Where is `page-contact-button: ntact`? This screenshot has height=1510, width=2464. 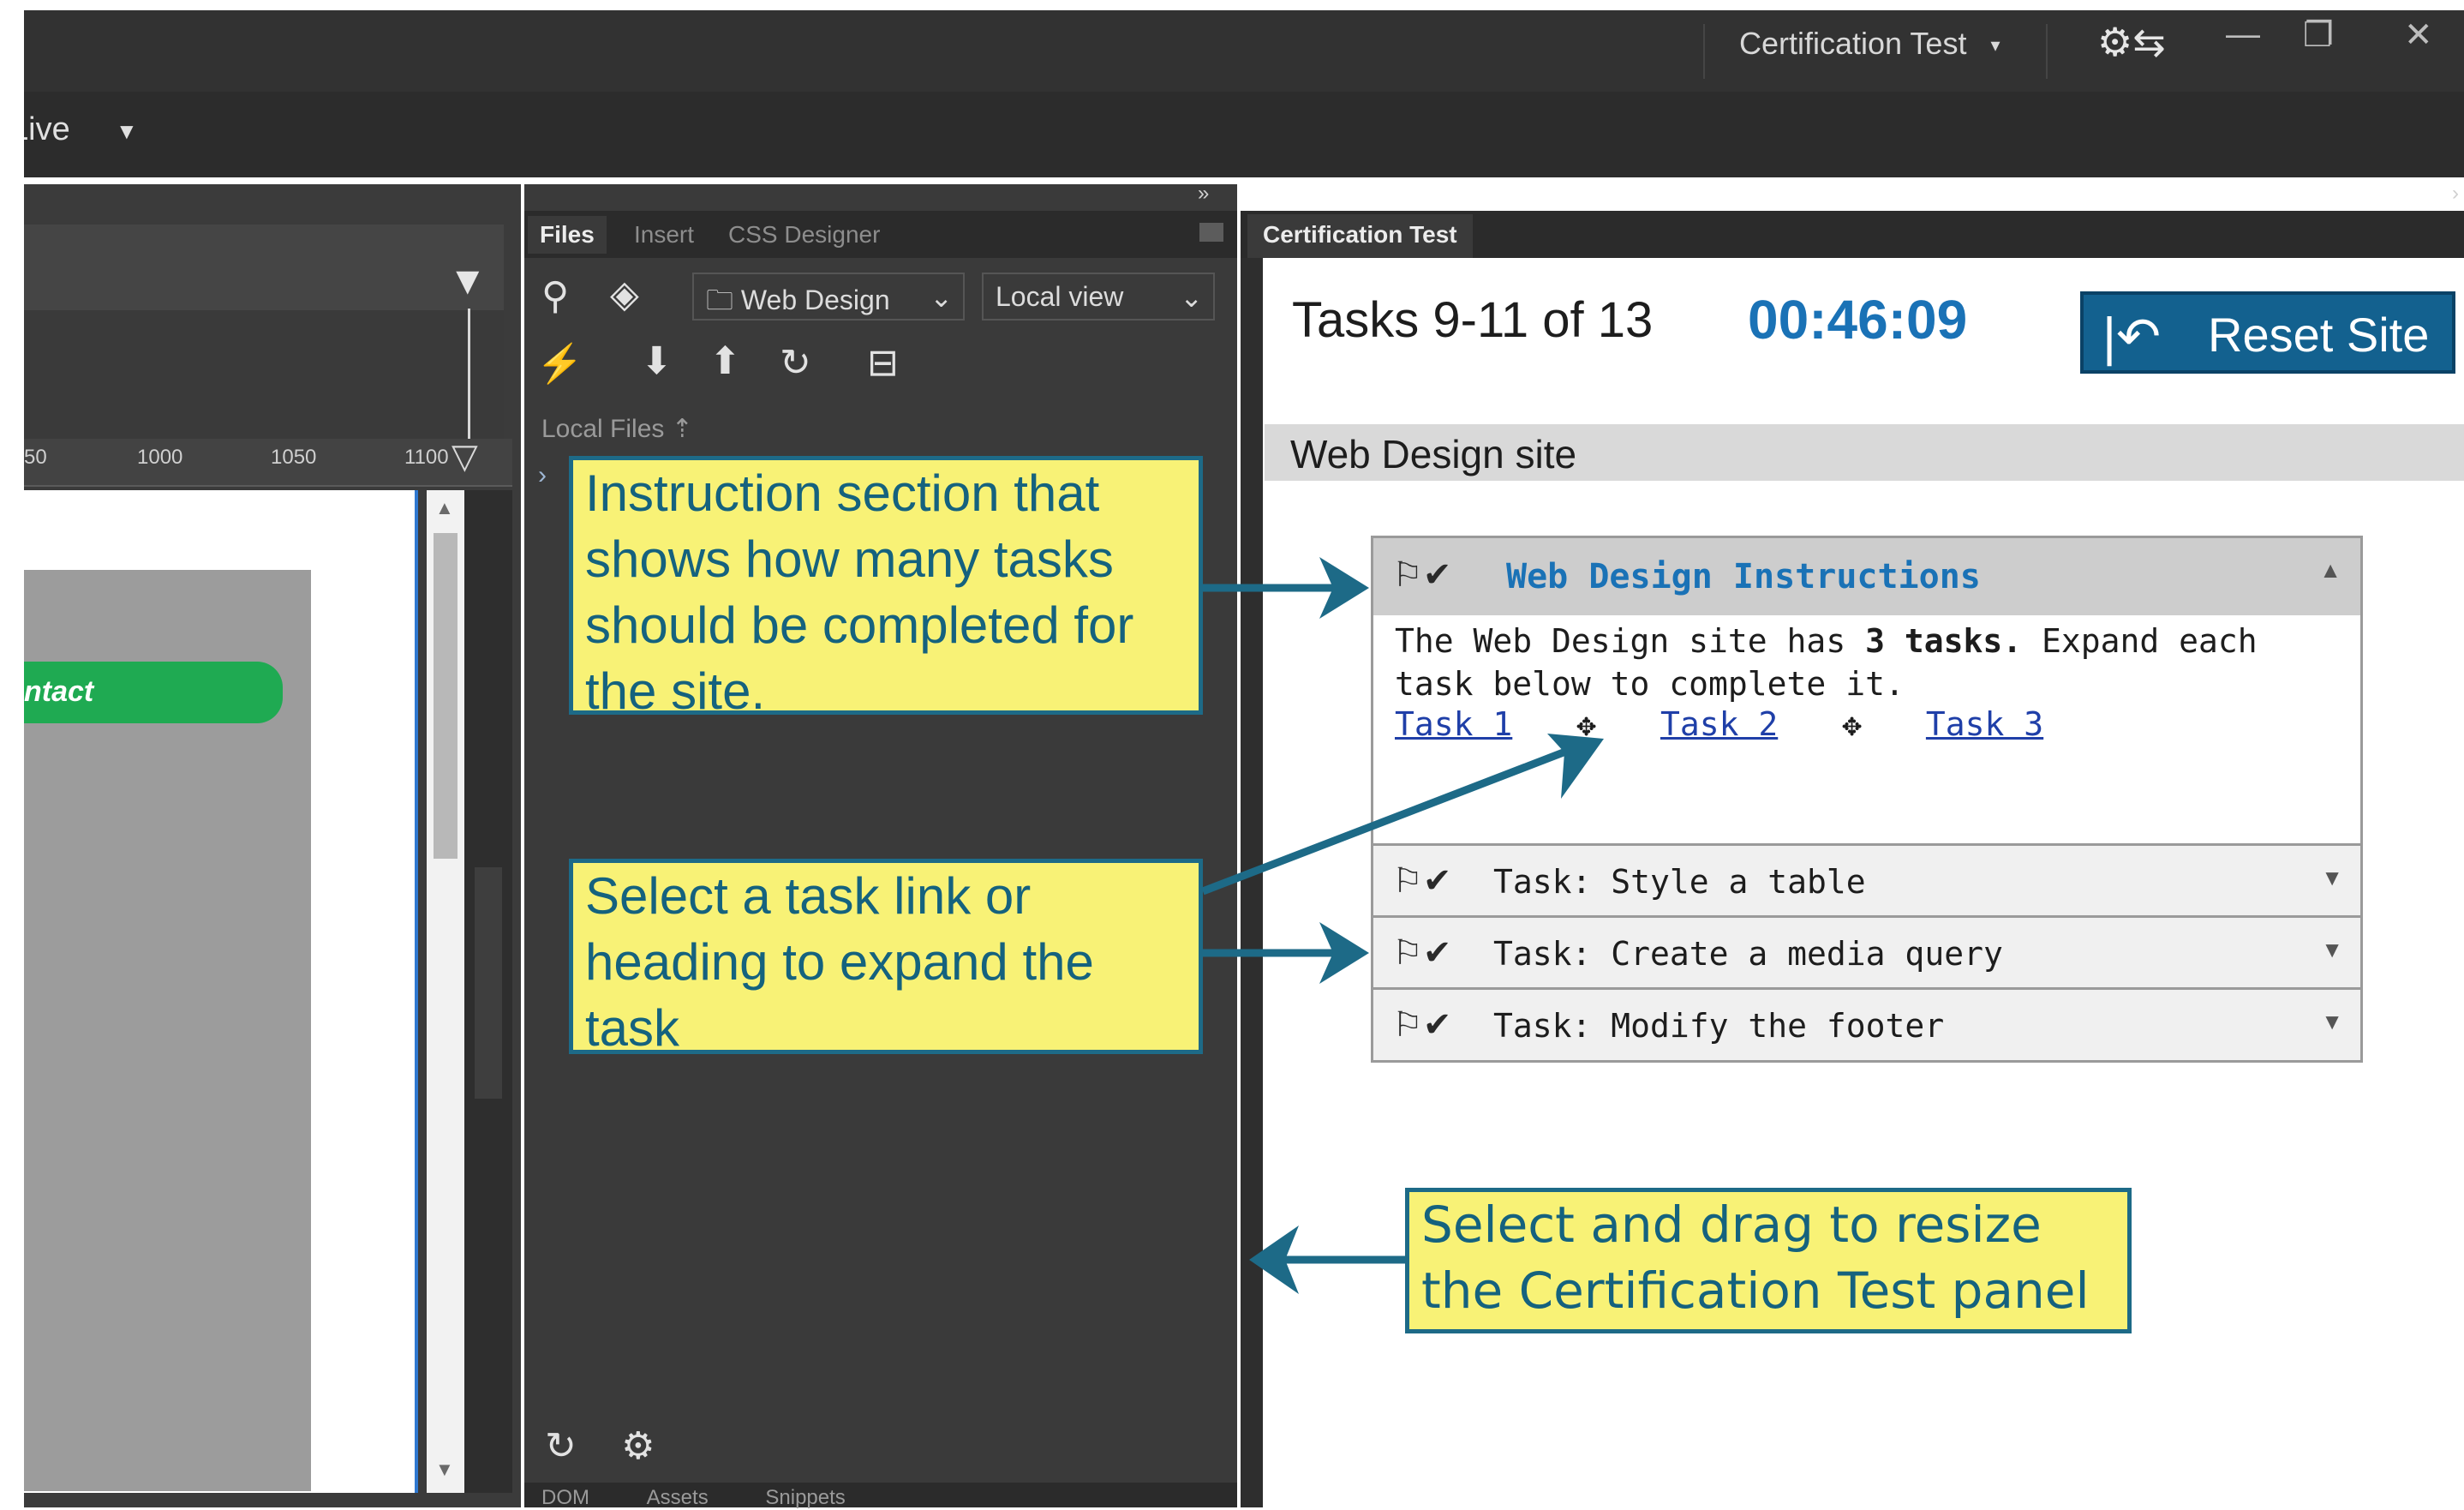 page-contact-button: ntact is located at coordinates (153, 692).